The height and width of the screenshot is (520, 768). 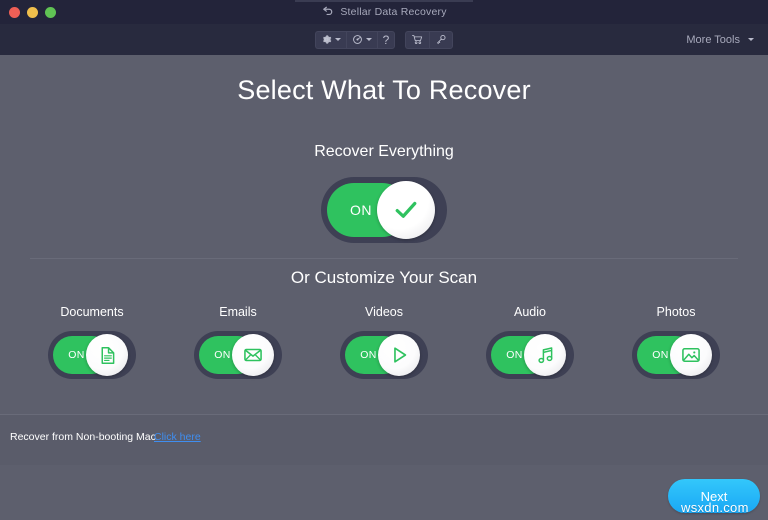 I want to click on music-note-icon, so click(x=544, y=354).